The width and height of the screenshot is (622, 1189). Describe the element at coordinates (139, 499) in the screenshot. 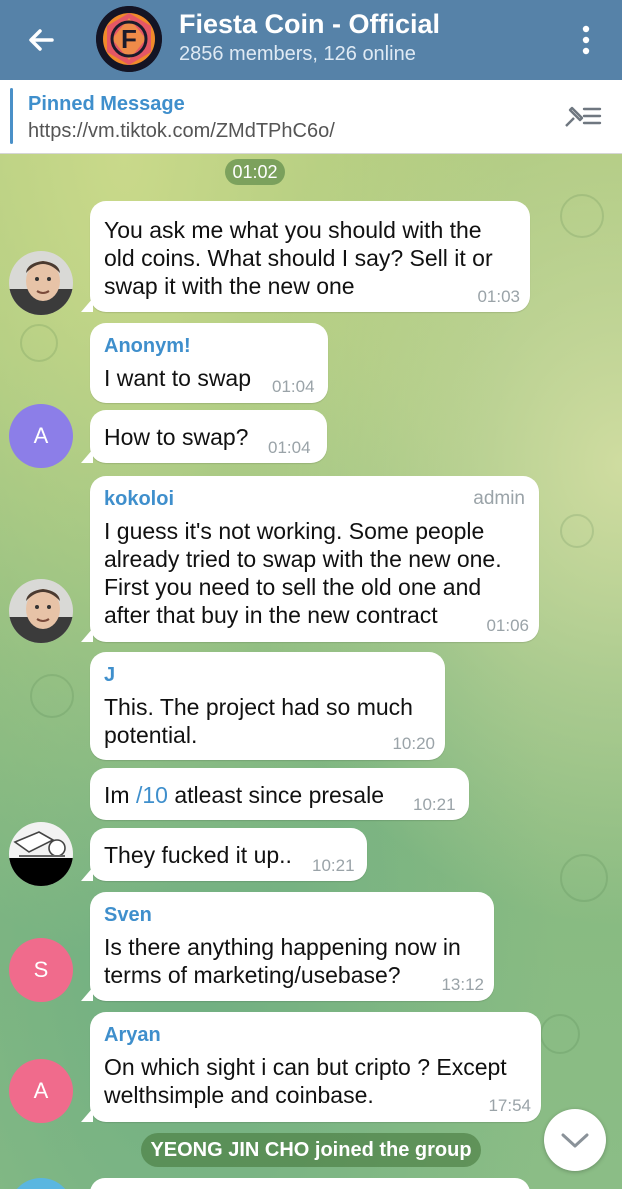

I see `sender-name: kokoloi` at that location.